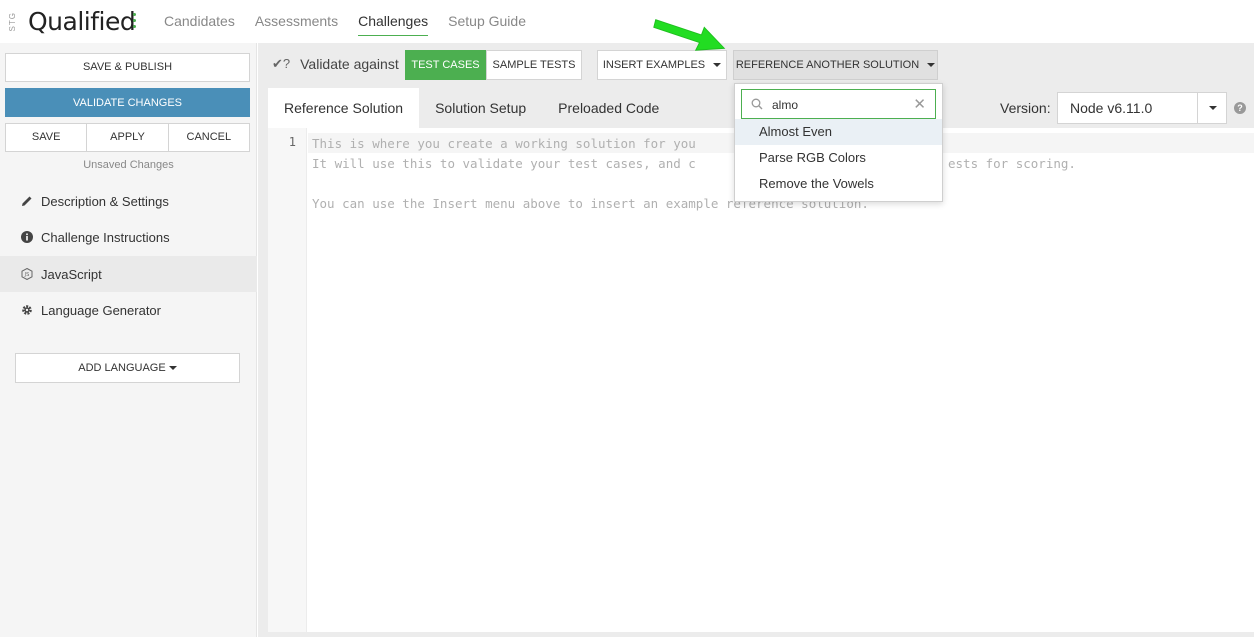 This screenshot has width=1254, height=637. I want to click on env-label: STG, so click(12, 22).